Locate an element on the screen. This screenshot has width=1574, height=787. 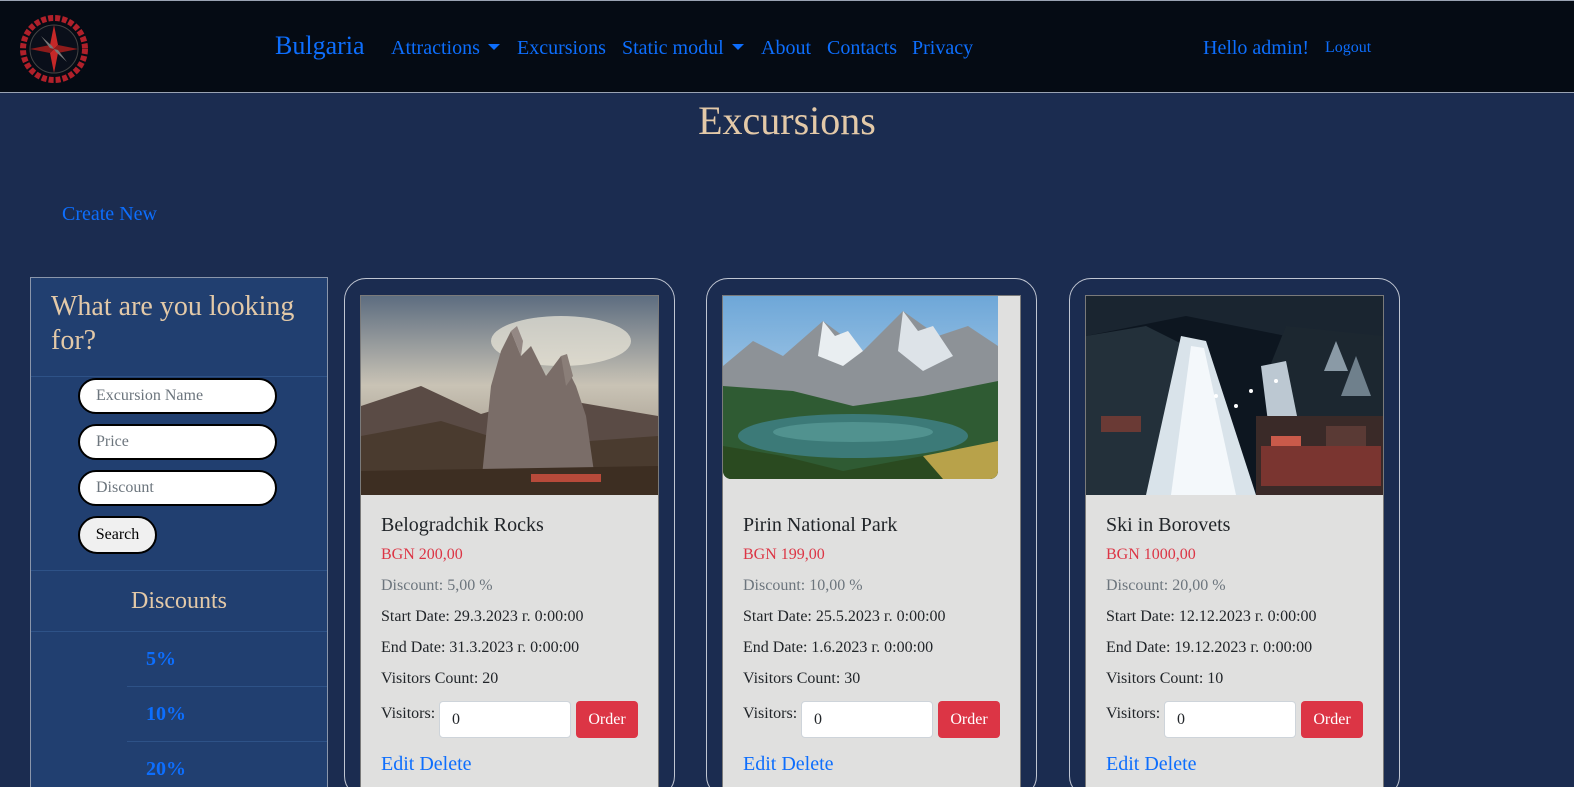
nav-static-modul: Static modul is located at coordinates (683, 48).